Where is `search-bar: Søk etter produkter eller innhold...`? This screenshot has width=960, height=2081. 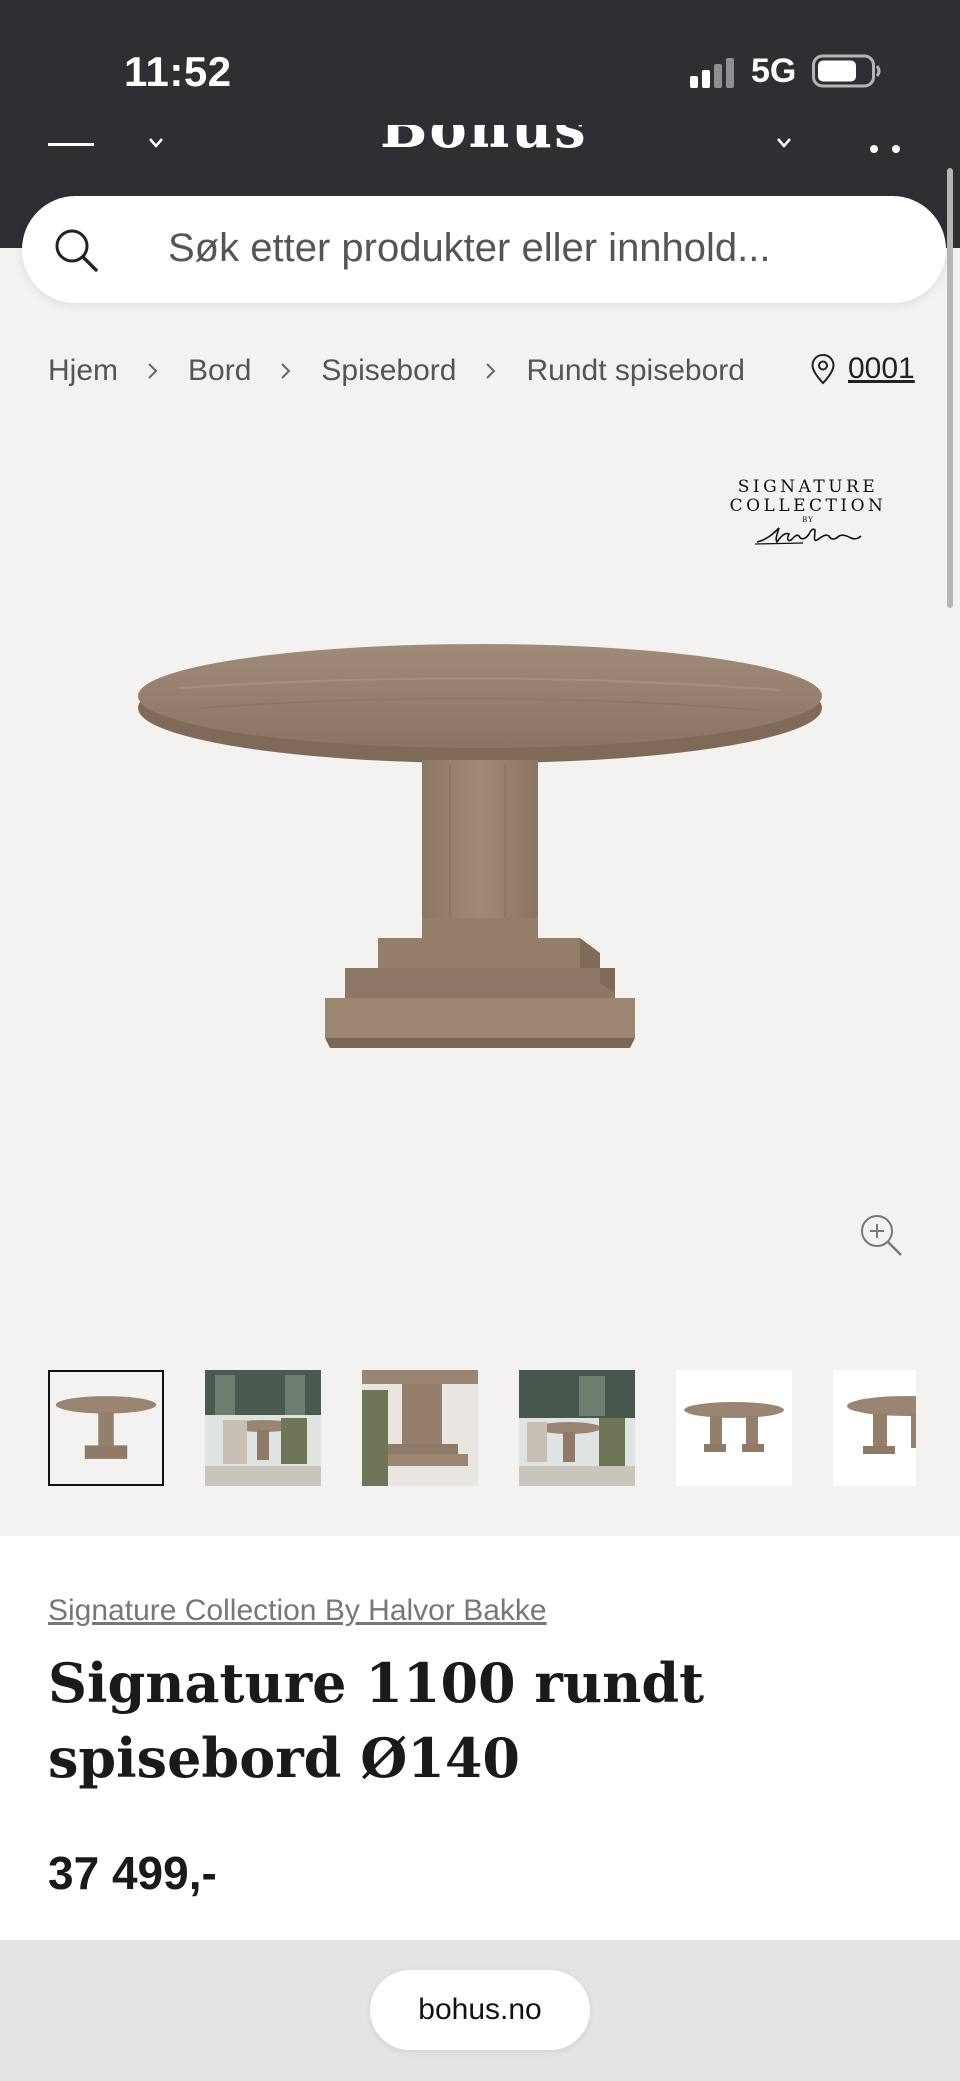 search-bar: Søk etter produkter eller innhold... is located at coordinates (484, 249).